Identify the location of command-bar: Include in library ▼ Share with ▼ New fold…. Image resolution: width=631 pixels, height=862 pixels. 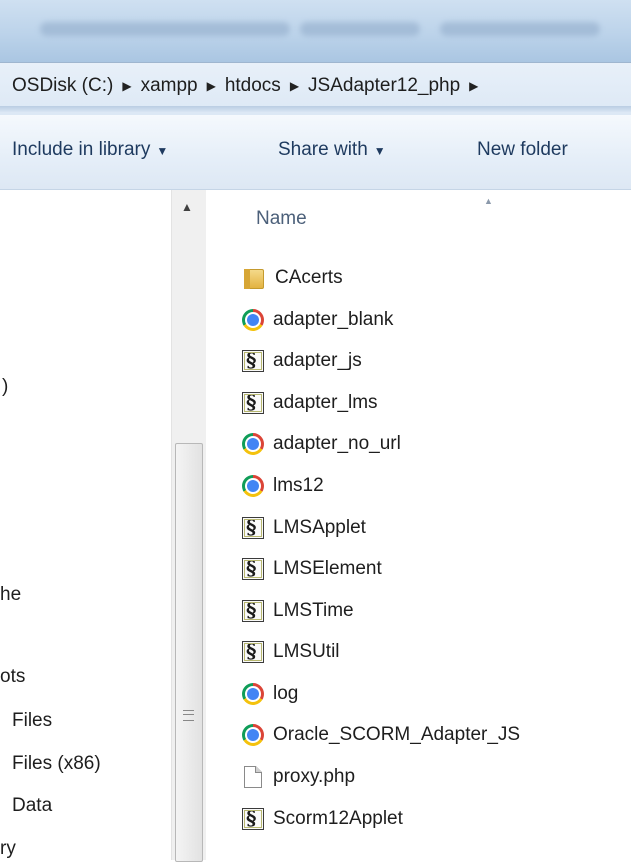
(315, 152).